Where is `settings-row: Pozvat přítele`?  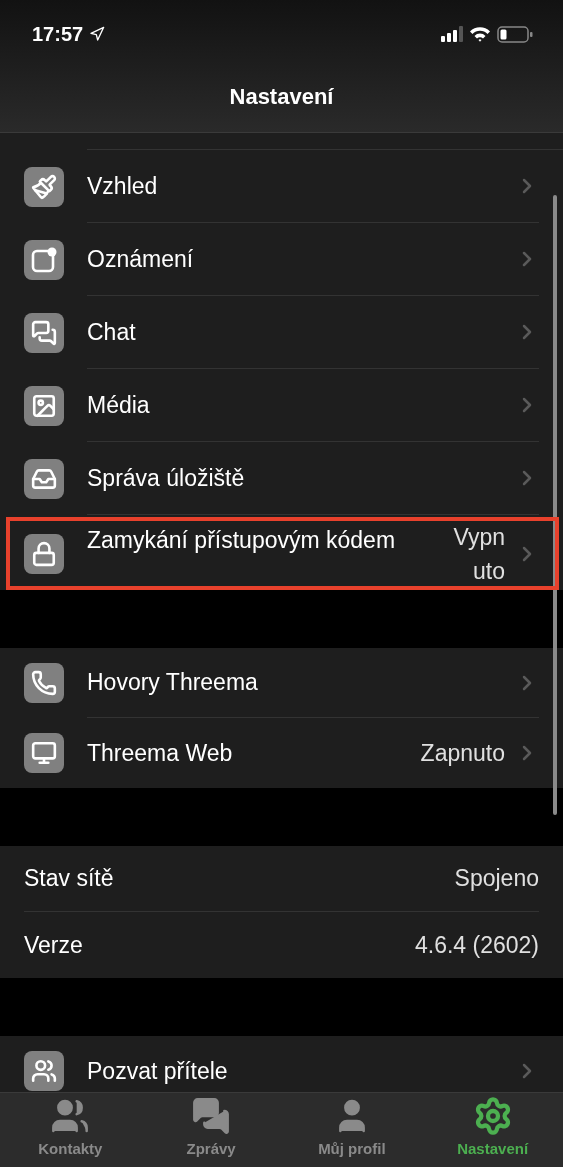 settings-row: Pozvat přítele is located at coordinates (281, 1064).